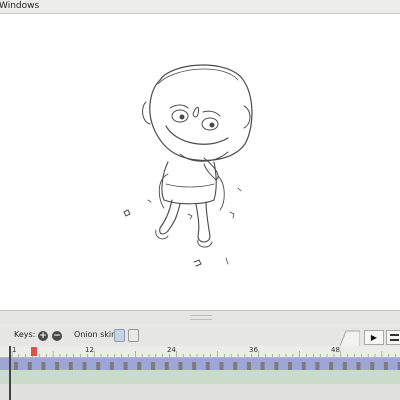 This screenshot has width=400, height=400. I want to click on frame-ruler: 1 12 24 36 48, so click(200, 352).